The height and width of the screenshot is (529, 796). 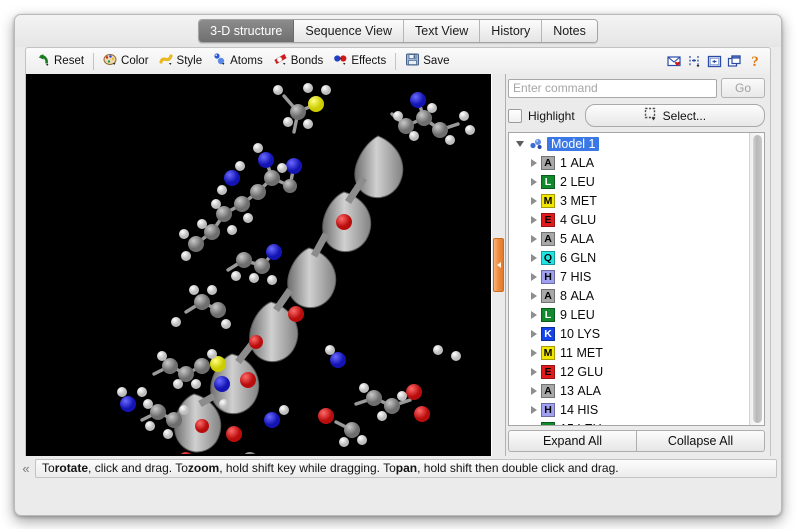 What do you see at coordinates (743, 88) in the screenshot?
I see `go-button: Go` at bounding box center [743, 88].